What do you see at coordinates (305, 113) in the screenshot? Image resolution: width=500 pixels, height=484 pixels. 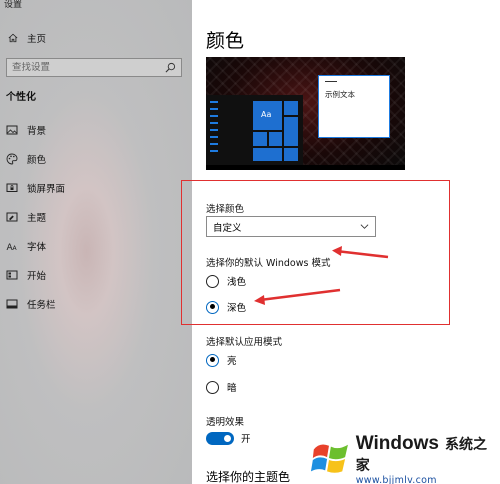 I see `theme-preview: Aa 示例文本` at bounding box center [305, 113].